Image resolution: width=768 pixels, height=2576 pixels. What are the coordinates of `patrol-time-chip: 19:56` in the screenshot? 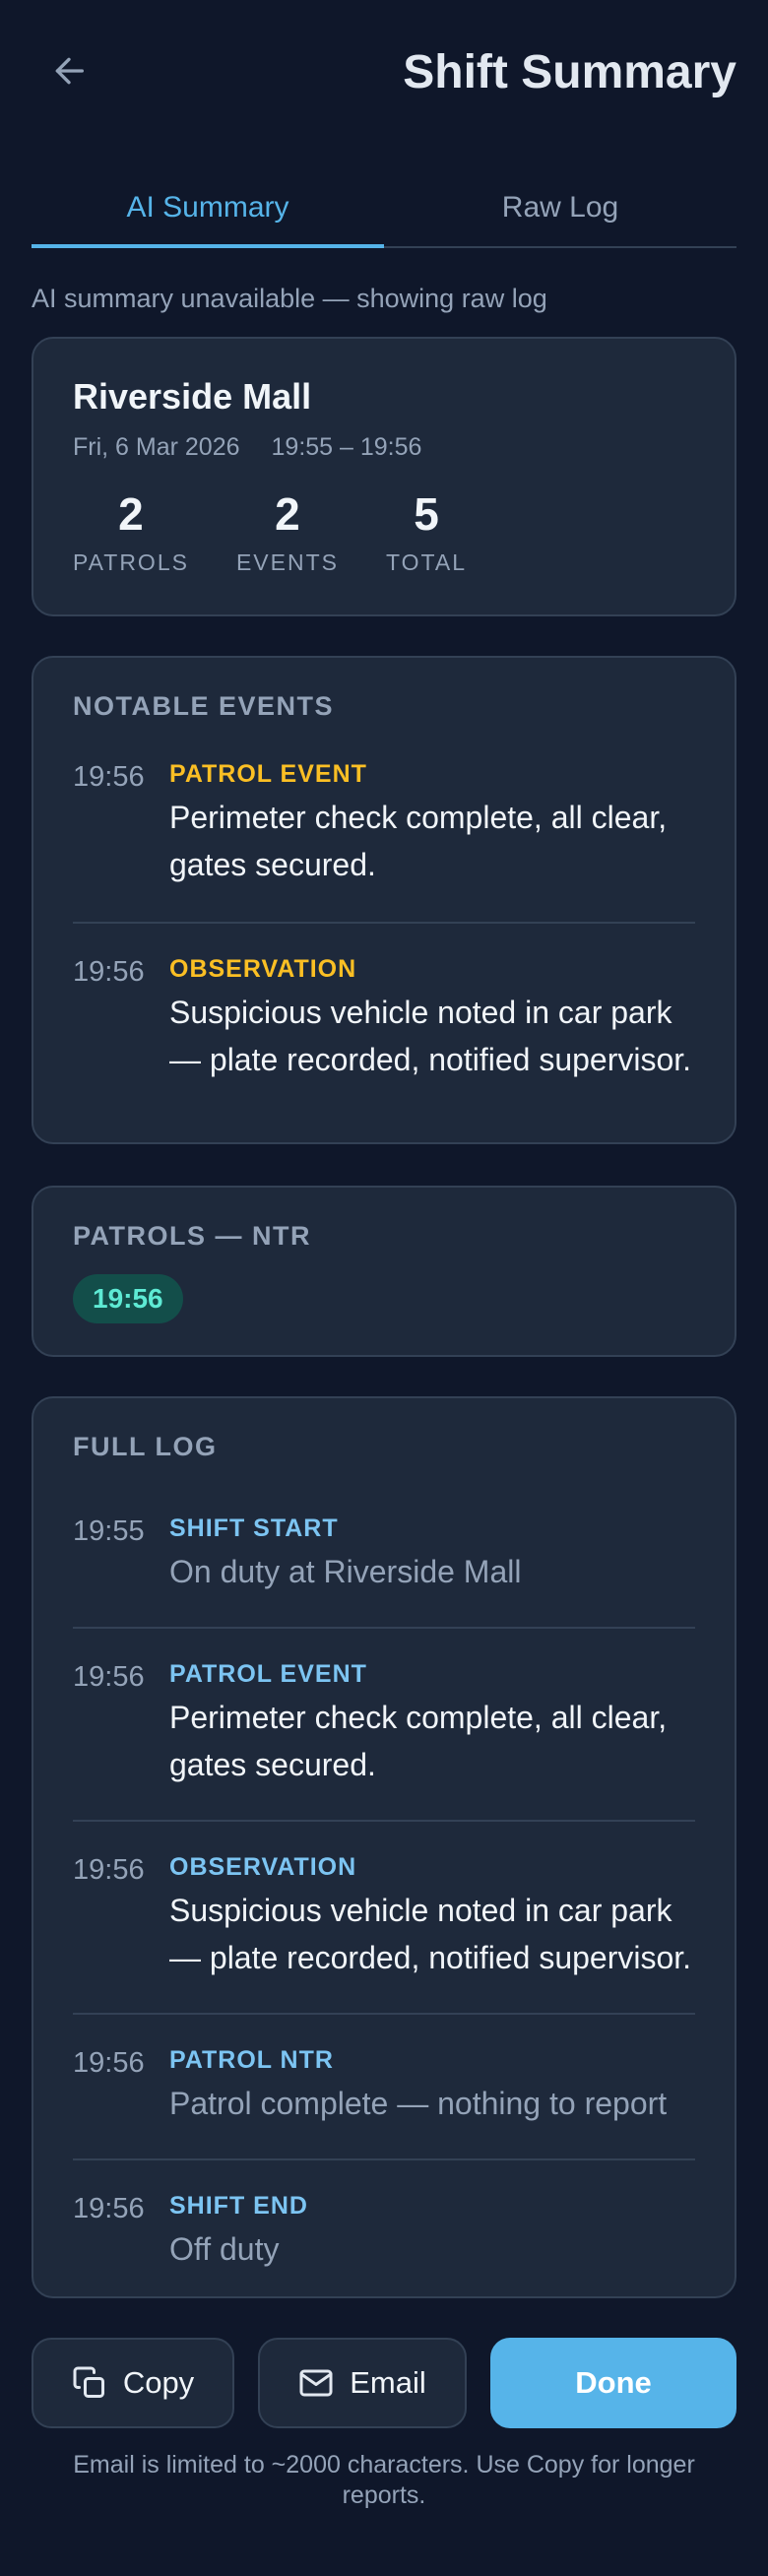 It's located at (128, 1298).